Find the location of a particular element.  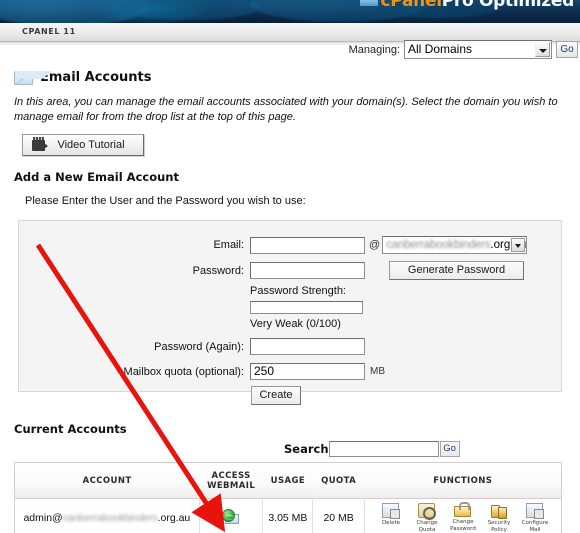

email-label: Email: is located at coordinates (228, 245).